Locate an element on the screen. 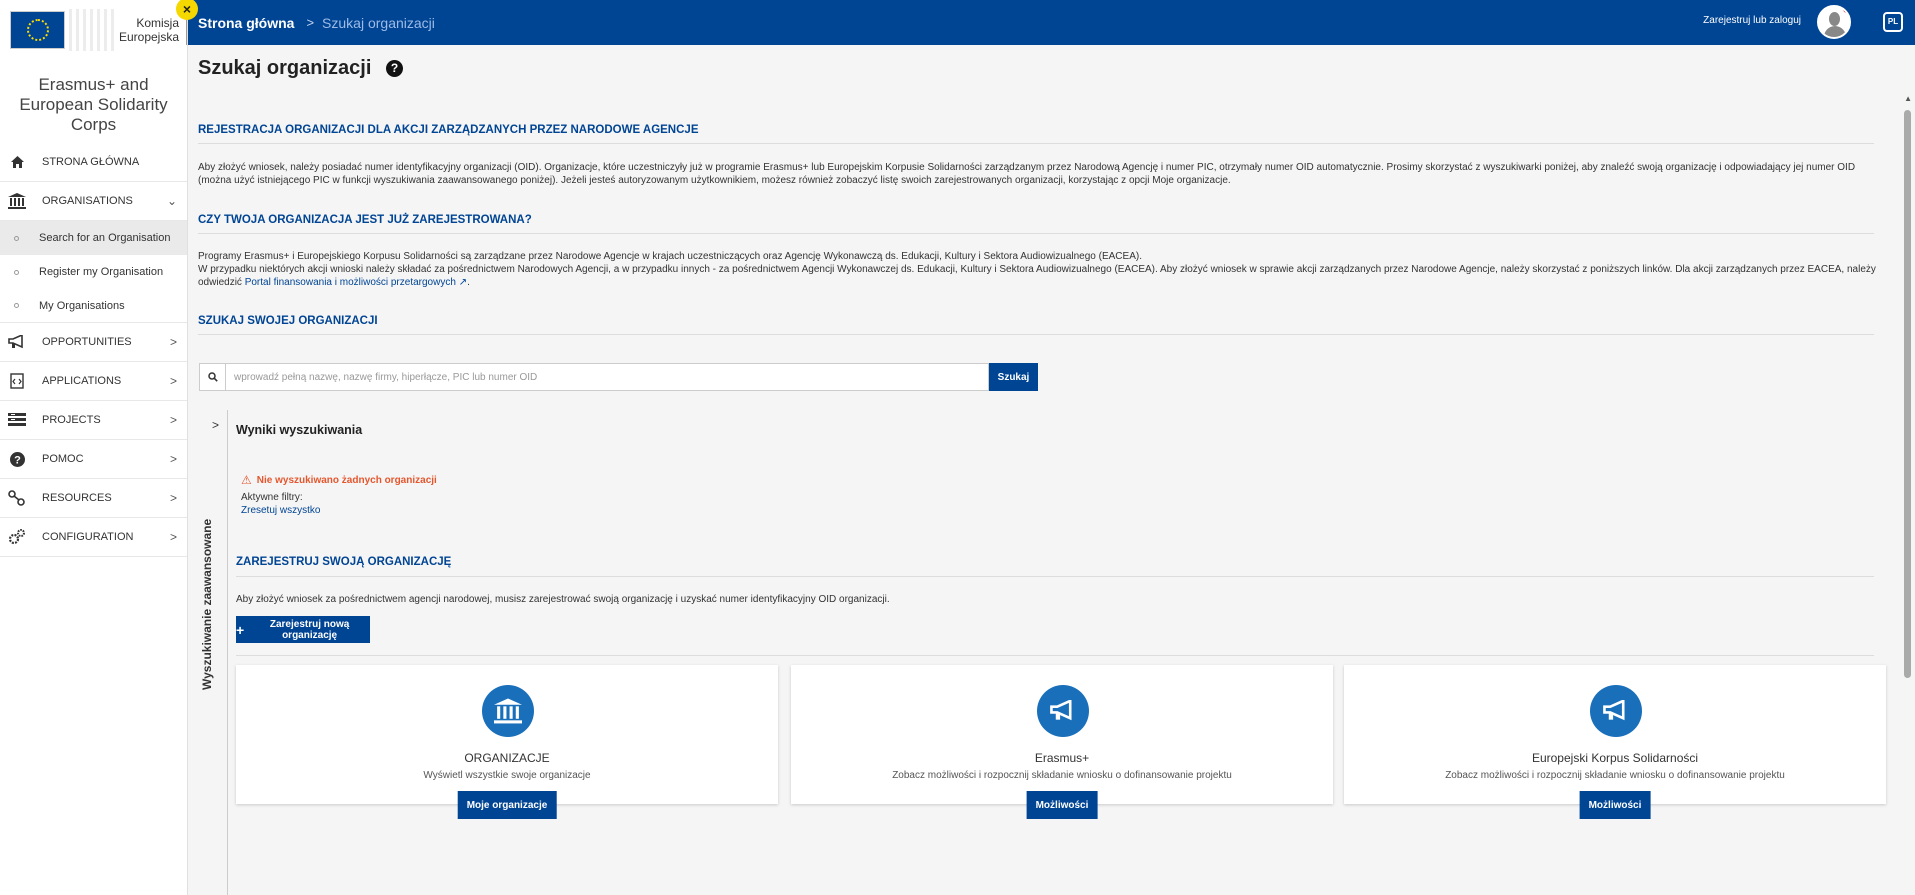 The width and height of the screenshot is (1915, 895). projects-icon is located at coordinates (17, 420).